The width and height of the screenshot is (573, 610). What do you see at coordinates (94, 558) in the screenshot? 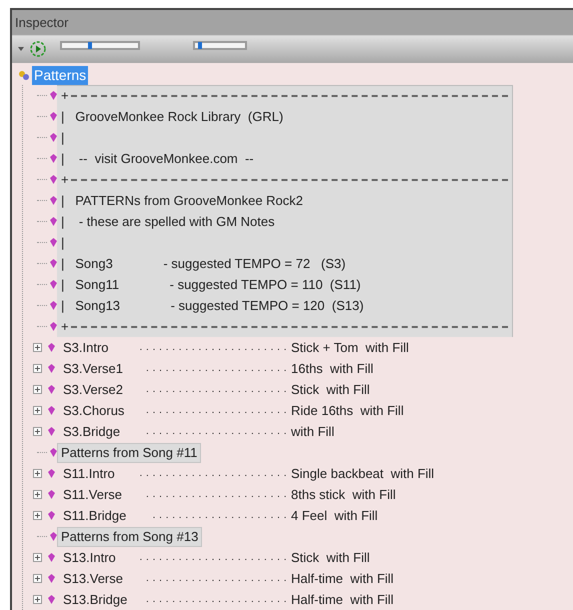
I see `pattern-name: S13.Intro` at bounding box center [94, 558].